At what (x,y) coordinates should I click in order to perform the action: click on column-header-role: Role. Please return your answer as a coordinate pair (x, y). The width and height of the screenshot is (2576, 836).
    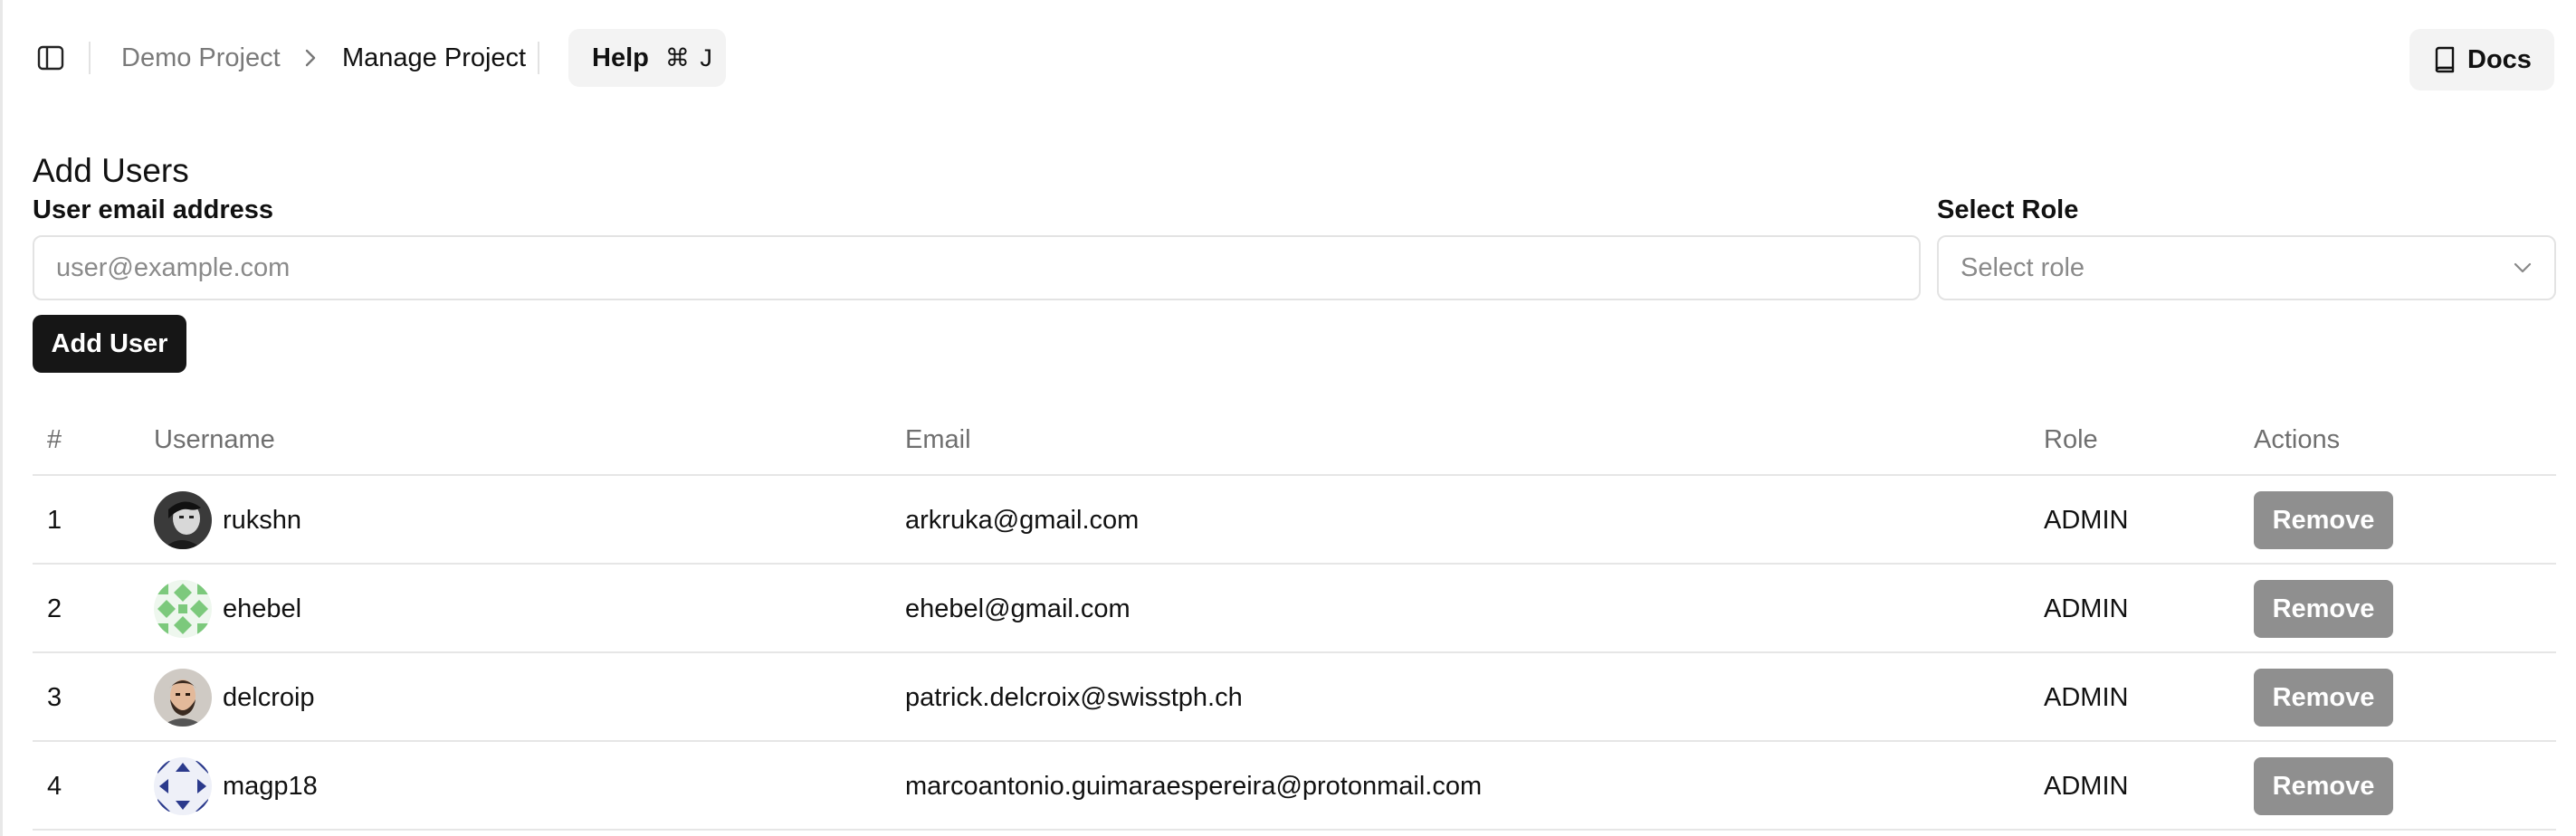
    Looking at the image, I should click on (2071, 440).